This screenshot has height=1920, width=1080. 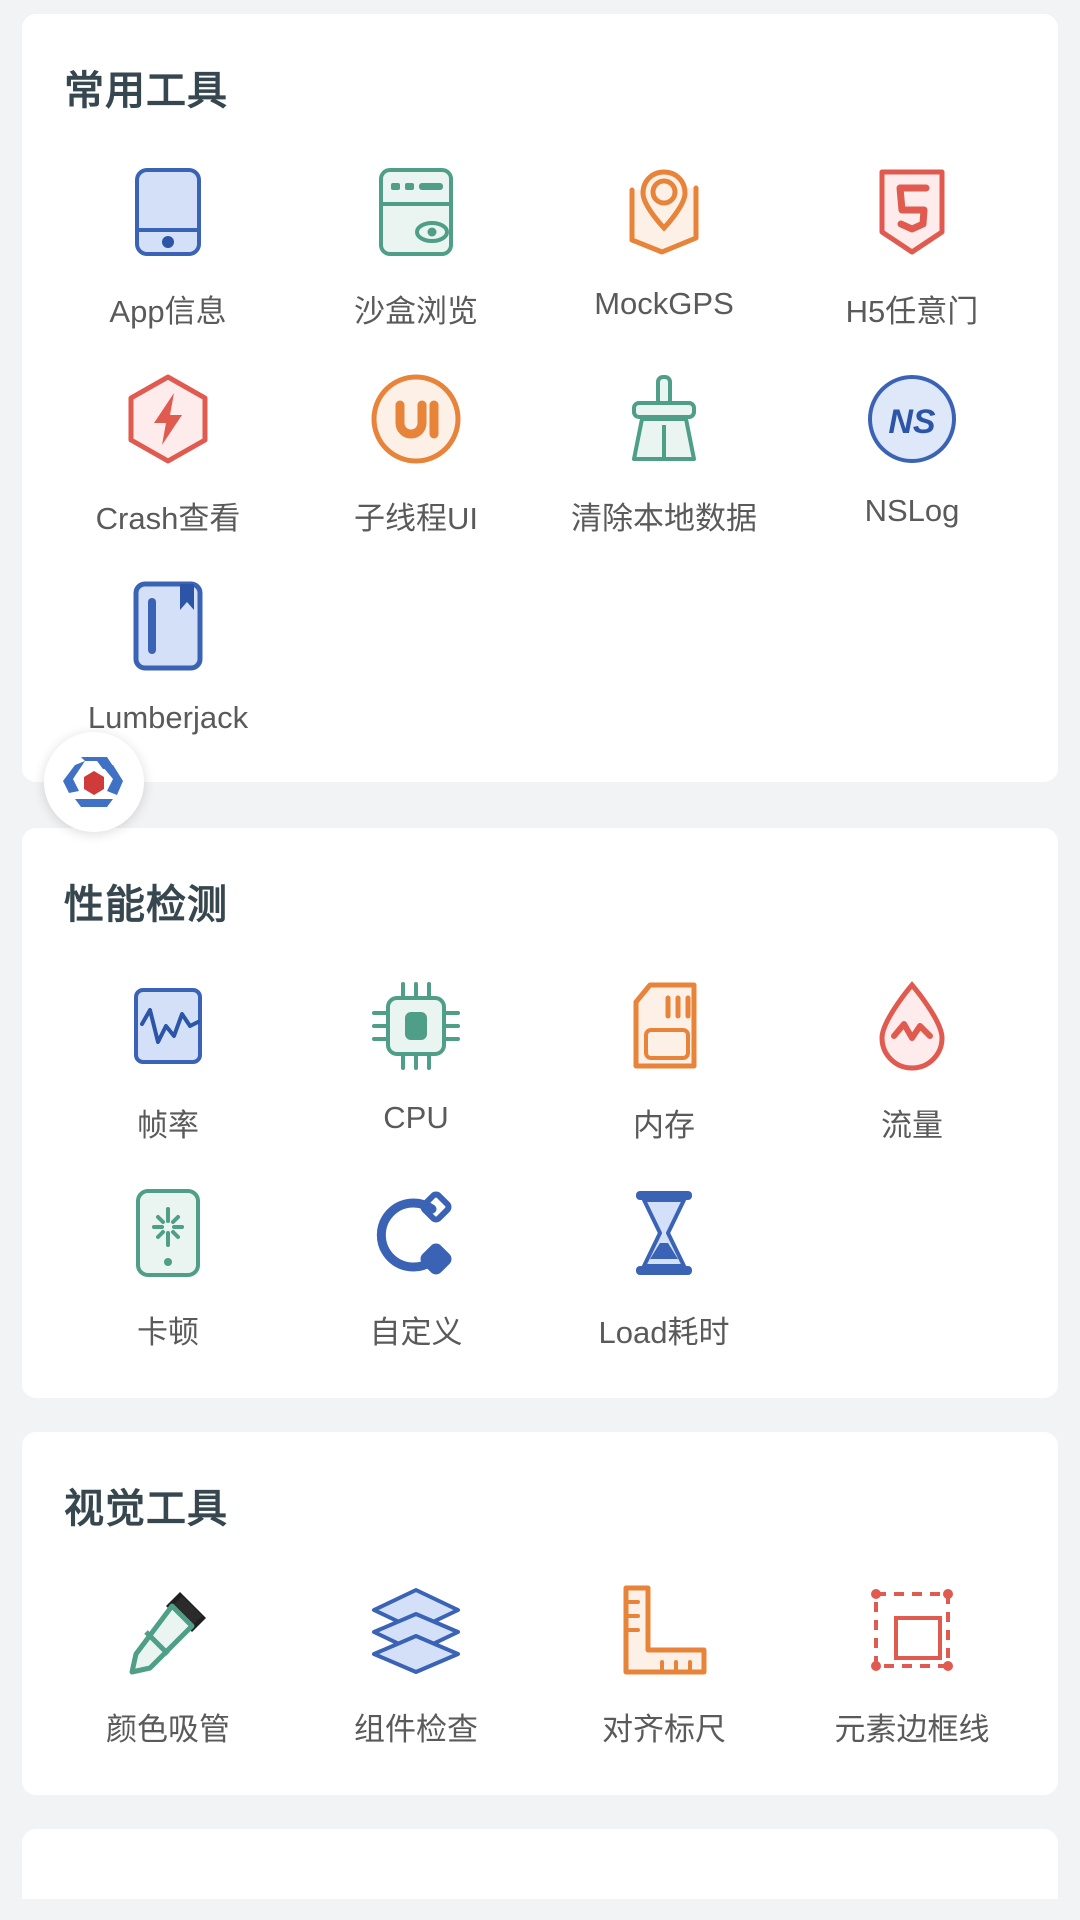 What do you see at coordinates (912, 311) in the screenshot?
I see `tool-label: H5任意门` at bounding box center [912, 311].